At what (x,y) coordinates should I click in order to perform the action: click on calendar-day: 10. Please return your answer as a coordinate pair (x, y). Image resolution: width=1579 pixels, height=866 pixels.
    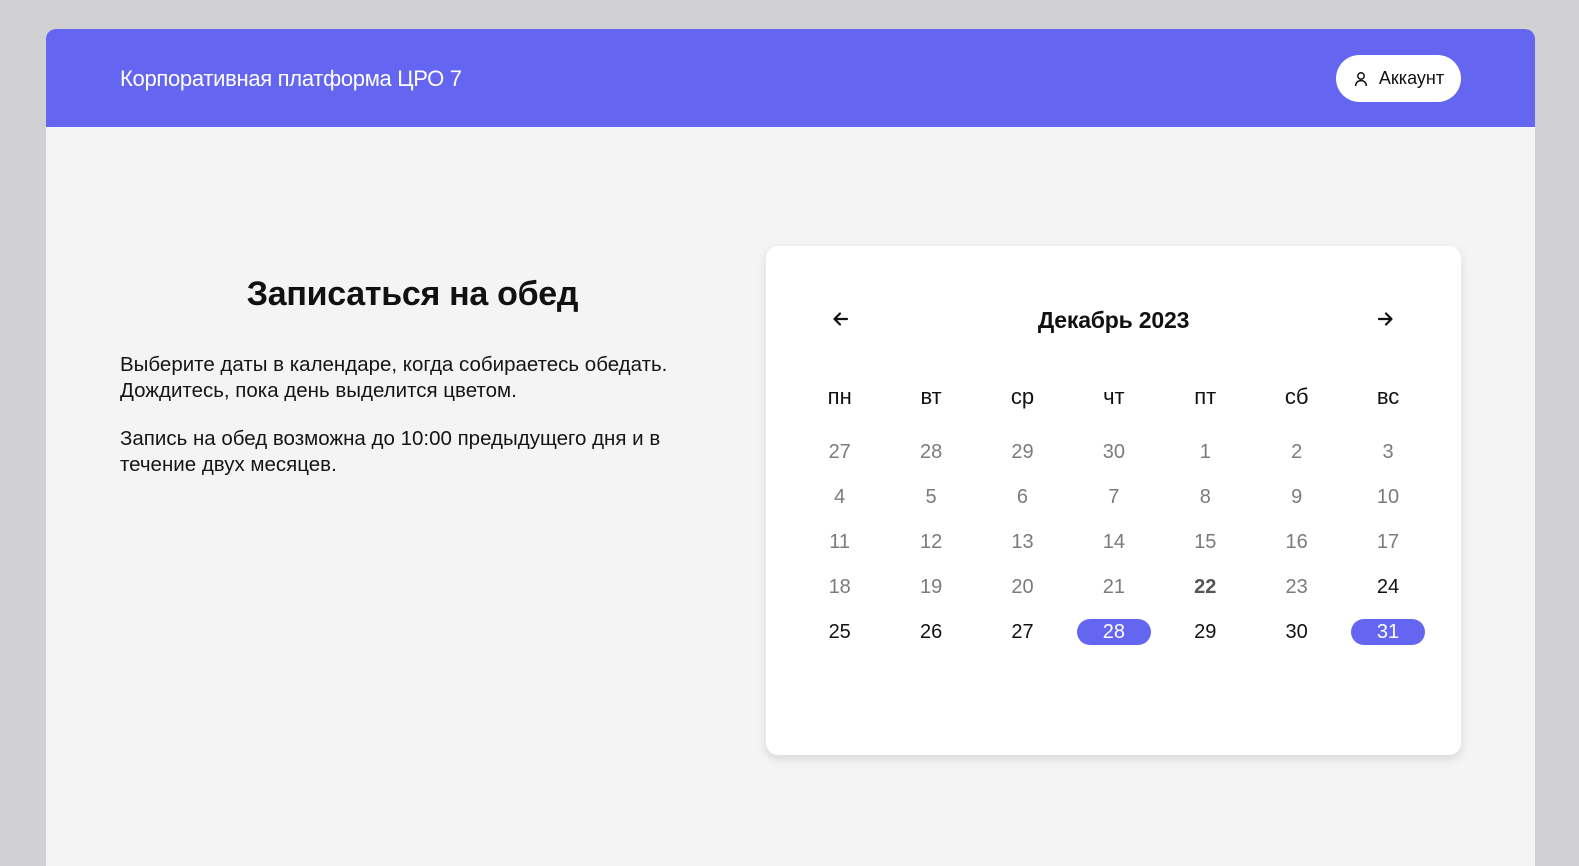
    Looking at the image, I should click on (1387, 506).